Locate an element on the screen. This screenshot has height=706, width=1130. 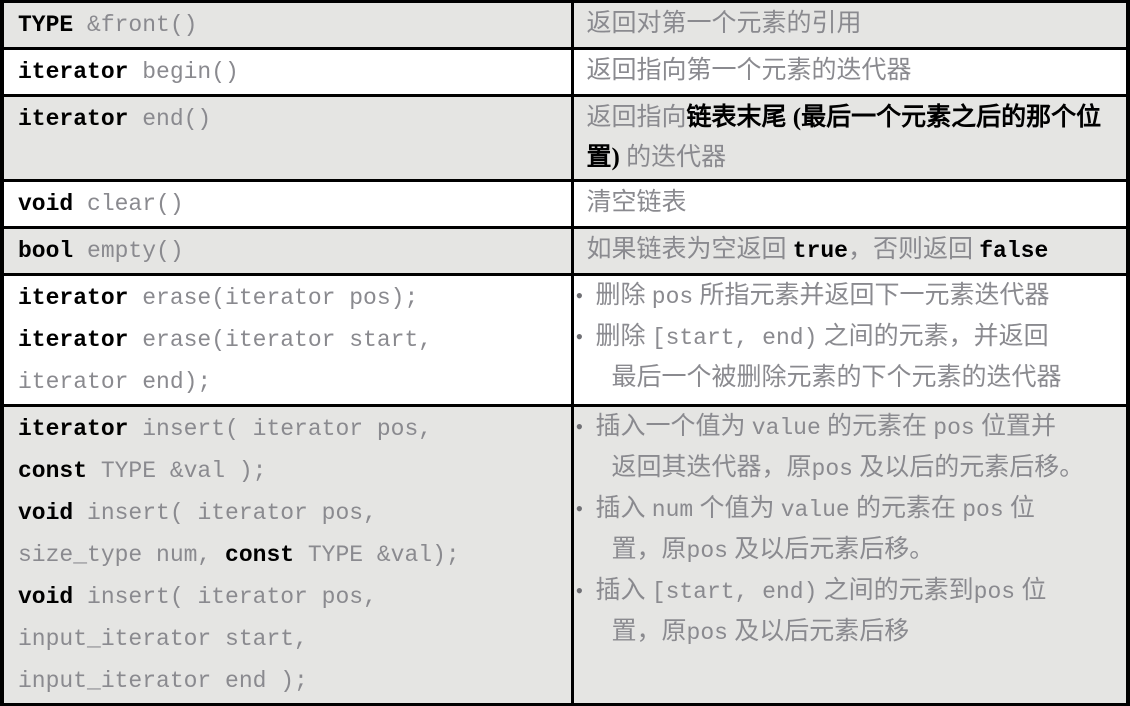
description-cell: 返回对第一个元素的引用 is located at coordinates (850, 25).